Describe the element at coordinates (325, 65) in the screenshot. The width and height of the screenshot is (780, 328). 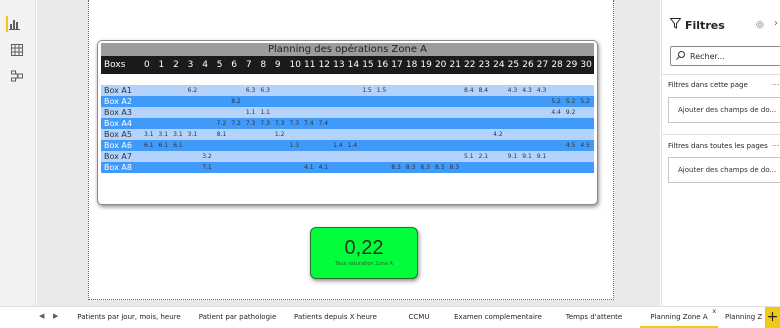
I see `header-col: 12` at that location.